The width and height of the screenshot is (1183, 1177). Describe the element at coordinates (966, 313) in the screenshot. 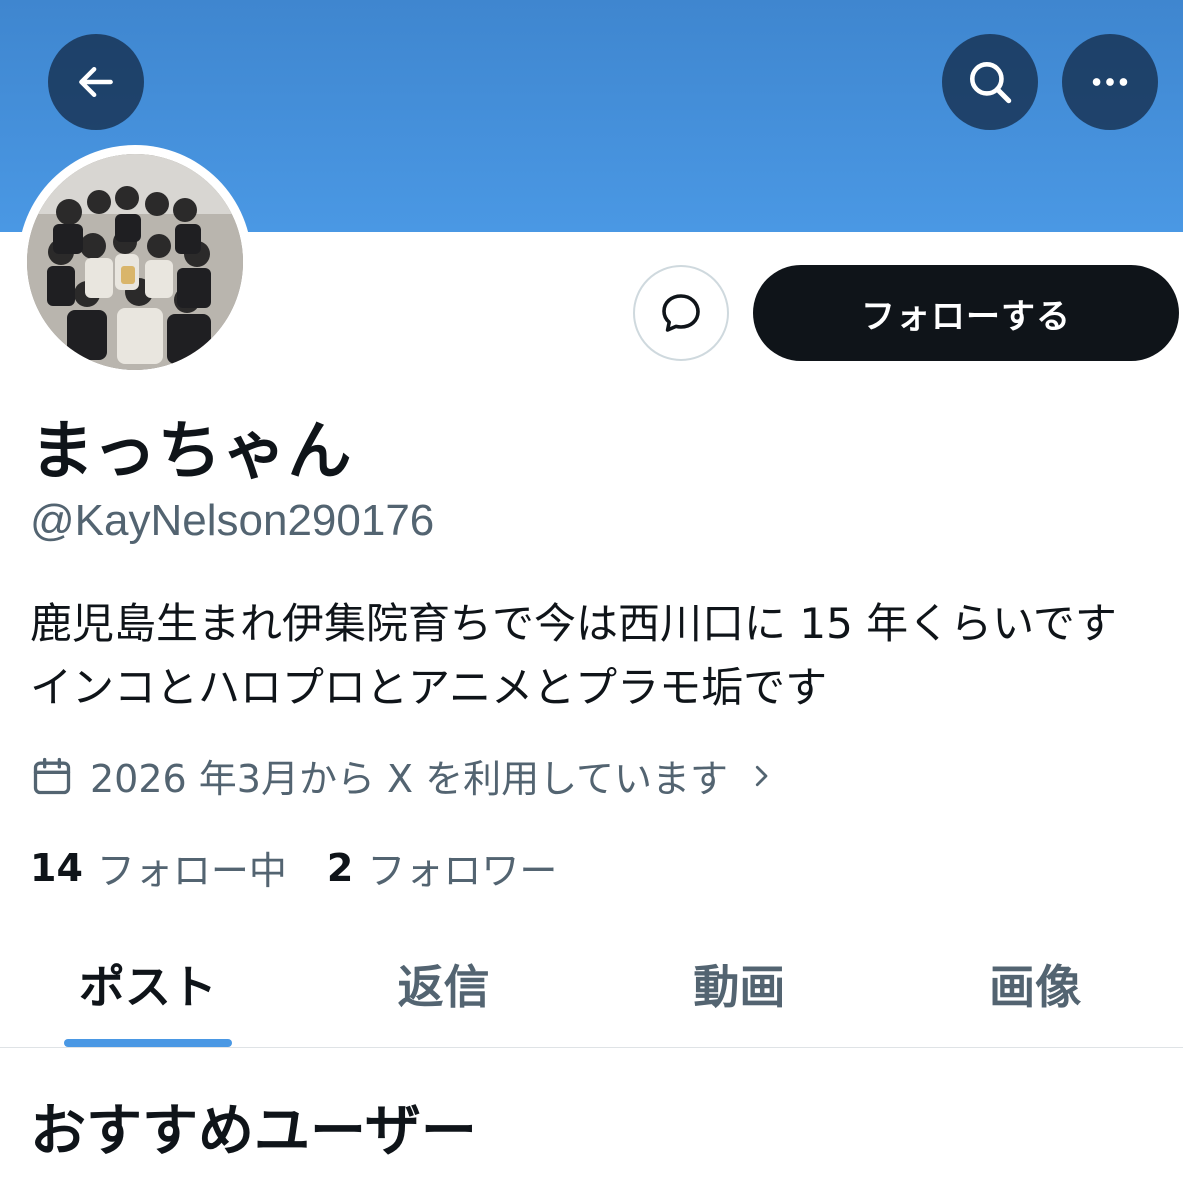

I see `follow-button: フォローする` at that location.